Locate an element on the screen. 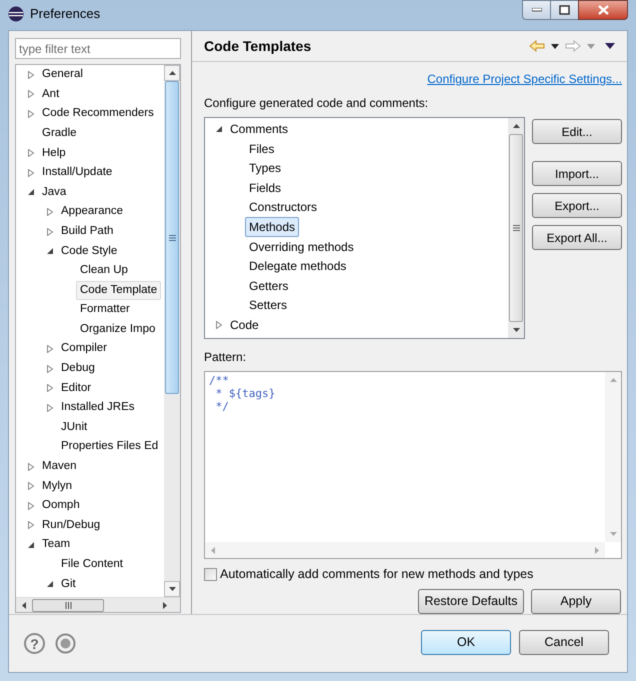 The image size is (636, 681). tree-item: Git is located at coordinates (68, 584).